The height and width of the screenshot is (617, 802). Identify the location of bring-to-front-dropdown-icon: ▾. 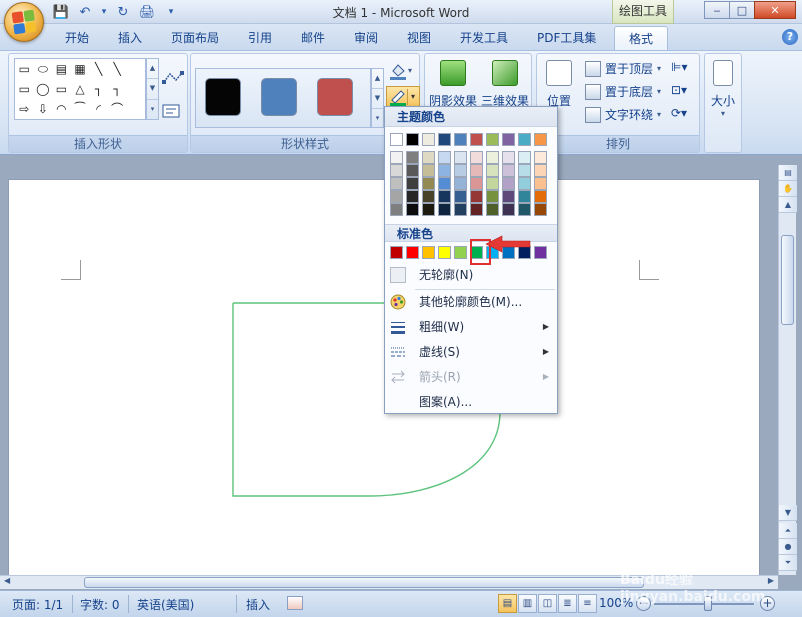
(659, 68).